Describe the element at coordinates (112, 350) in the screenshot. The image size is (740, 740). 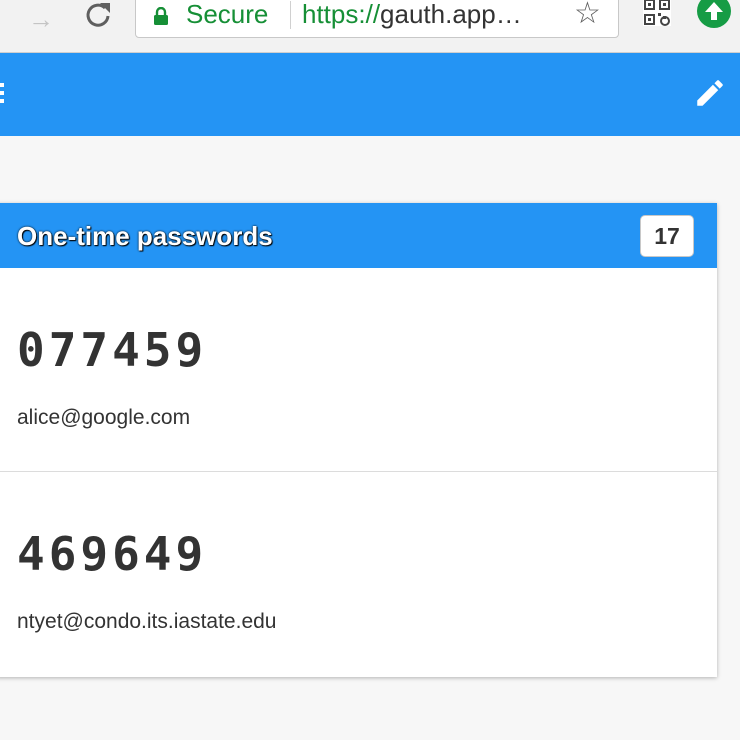
I see `otp-code: 077459` at that location.